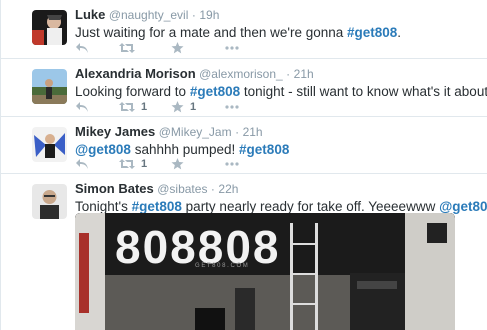 Image resolution: width=487 pixels, height=330 pixels. What do you see at coordinates (399, 32) in the screenshot?
I see `text-run: .` at bounding box center [399, 32].